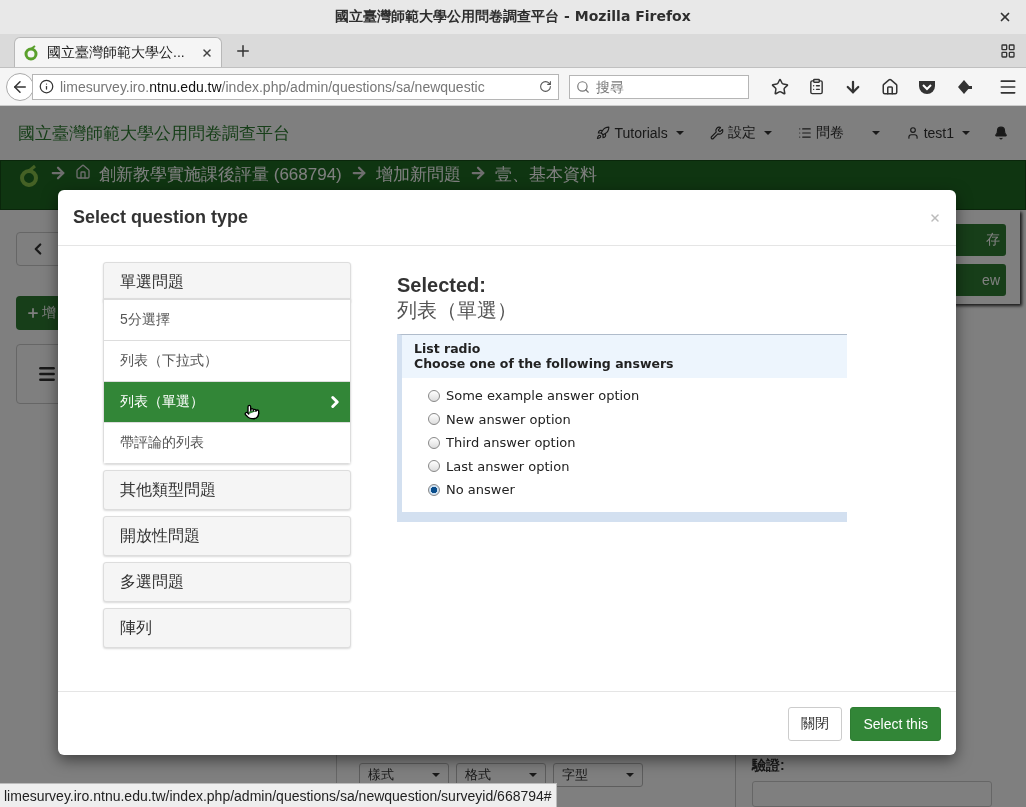  What do you see at coordinates (227, 536) in the screenshot?
I see `group-header: 開放性問題` at bounding box center [227, 536].